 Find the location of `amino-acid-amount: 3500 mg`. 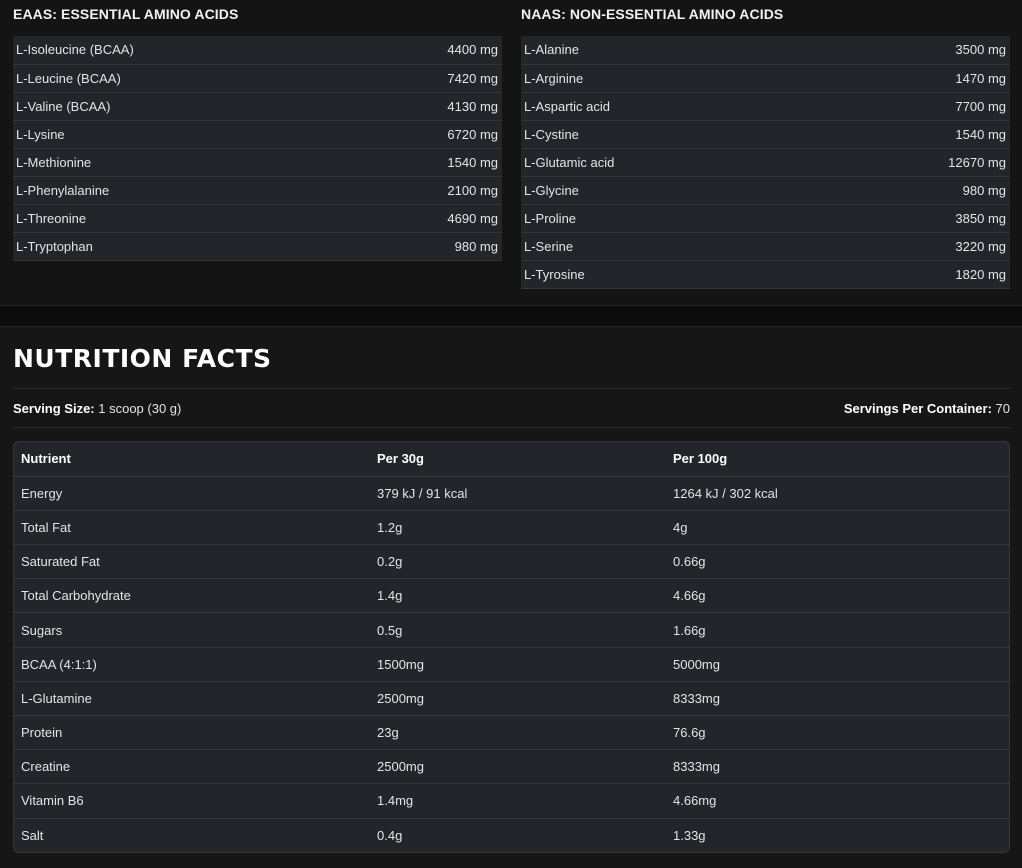

amino-acid-amount: 3500 mg is located at coordinates (912, 50).